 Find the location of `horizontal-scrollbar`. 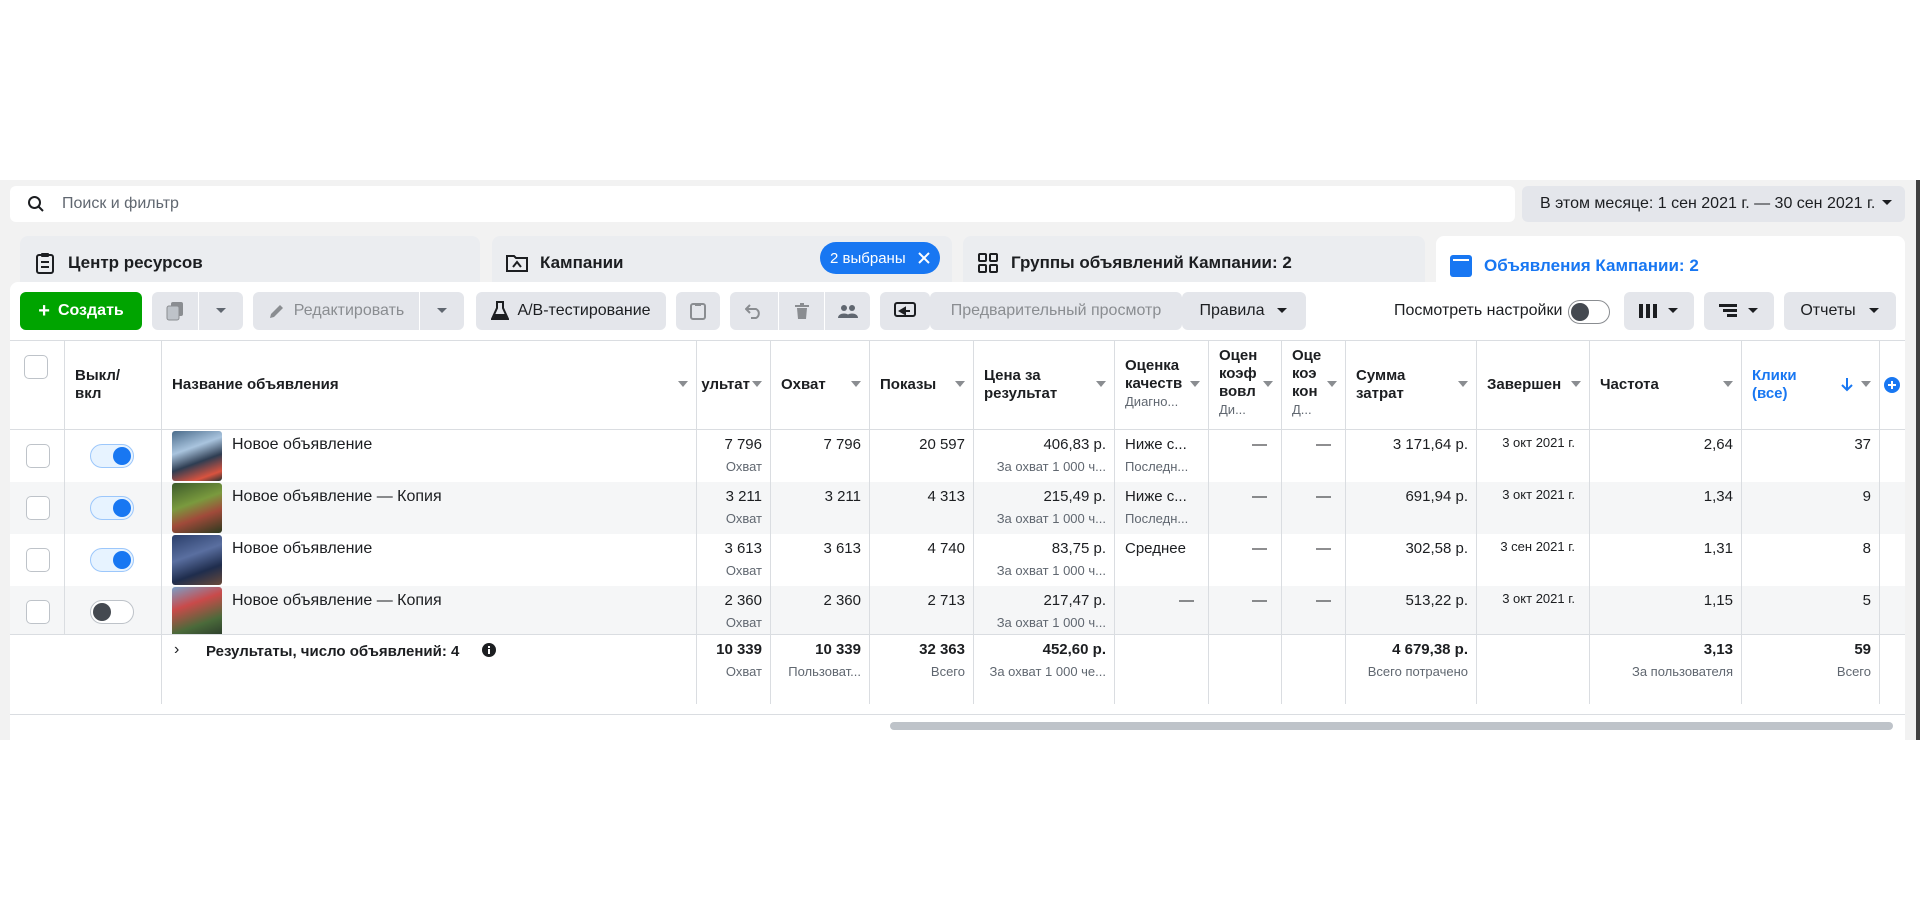

horizontal-scrollbar is located at coordinates (1391, 726).